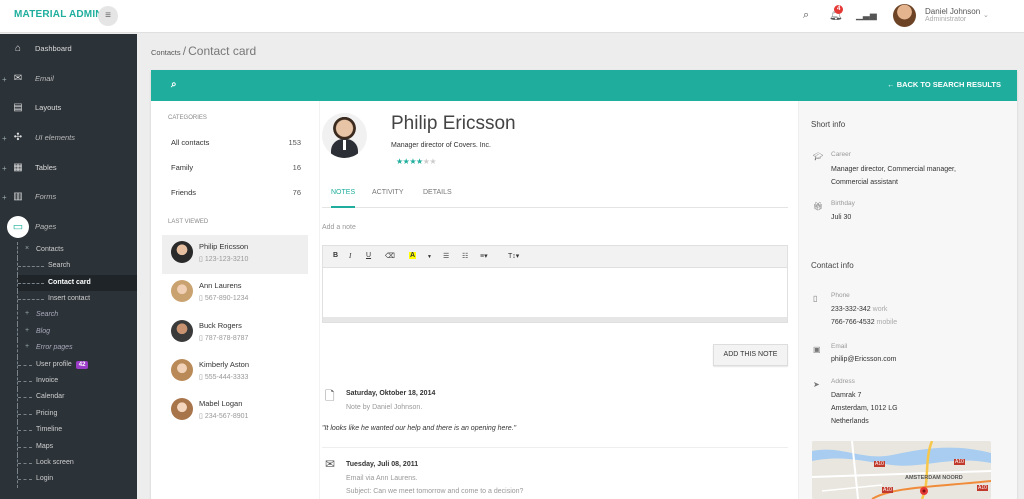  Describe the element at coordinates (235, 372) in the screenshot. I see `list-item: Kimberly Aston ▯ 555-444-3333` at that location.